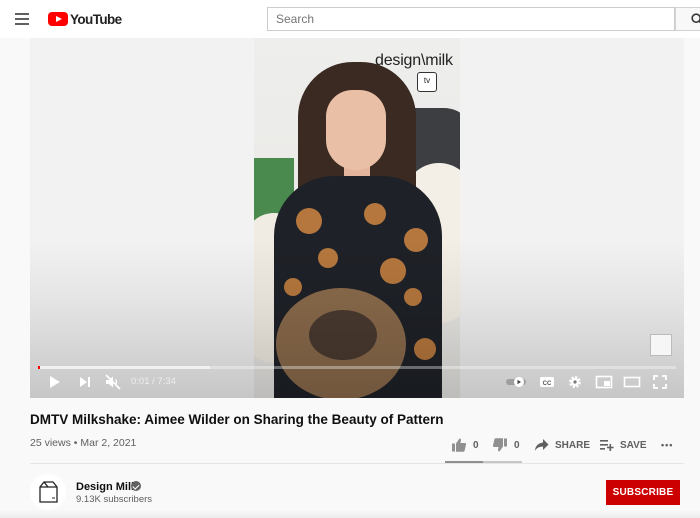 Image resolution: width=700 pixels, height=518 pixels. I want to click on next-button, so click(85, 382).